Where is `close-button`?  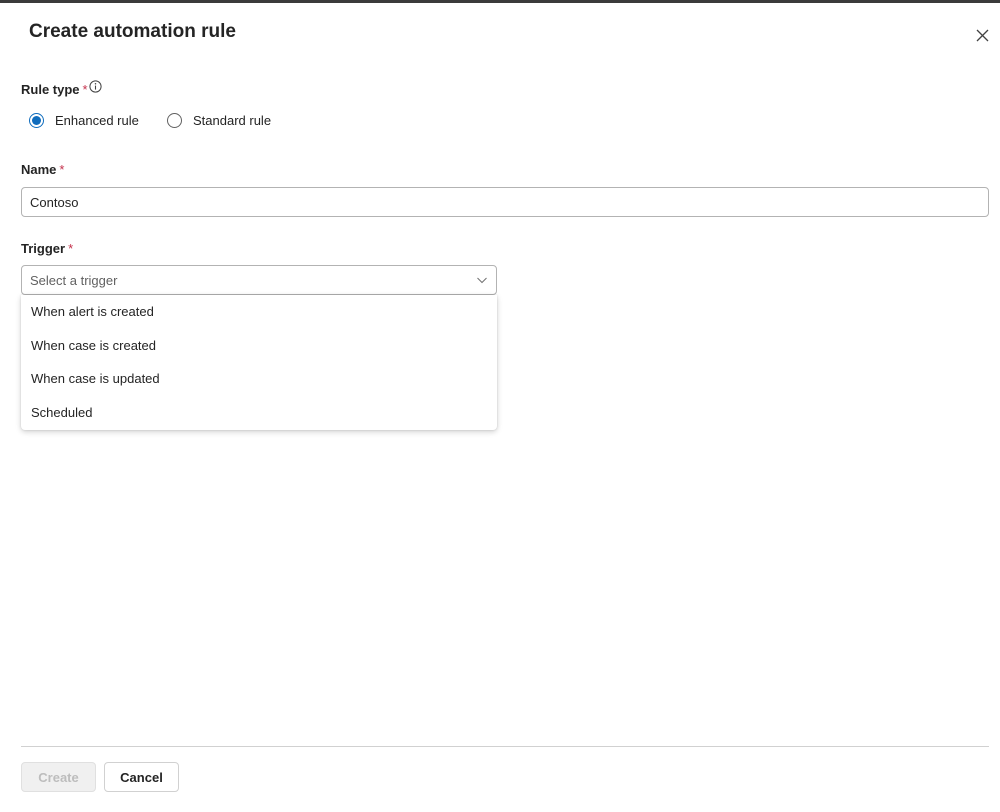
close-button is located at coordinates (982, 35).